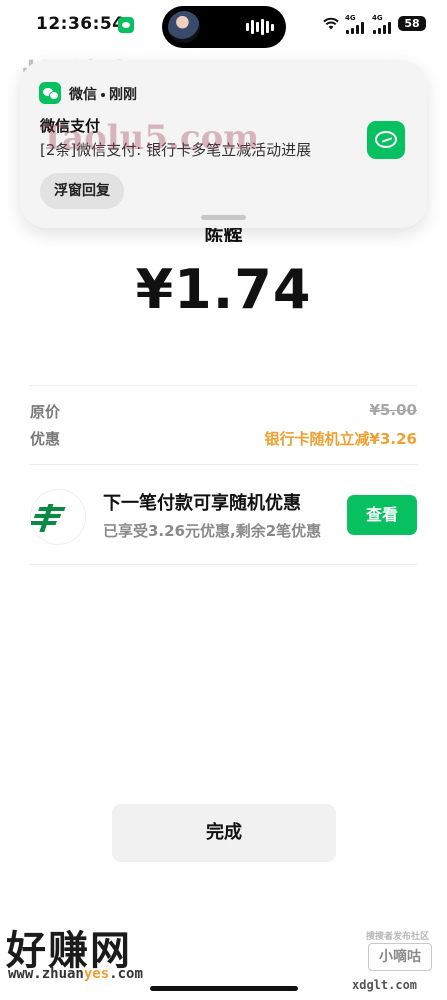 The height and width of the screenshot is (1000, 447). Describe the element at coordinates (45, 439) in the screenshot. I see `discount-label: 优惠` at that location.